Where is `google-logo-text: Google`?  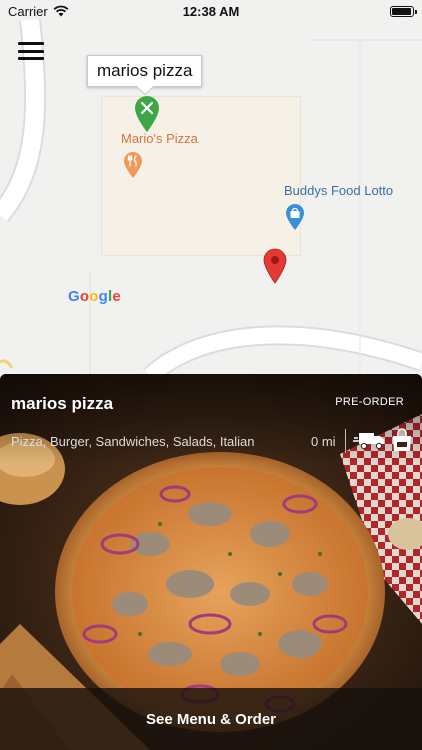
google-logo-text: Google is located at coordinates (94, 296).